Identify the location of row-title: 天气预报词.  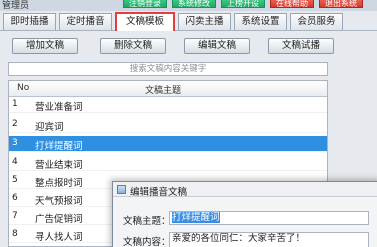
(59, 201).